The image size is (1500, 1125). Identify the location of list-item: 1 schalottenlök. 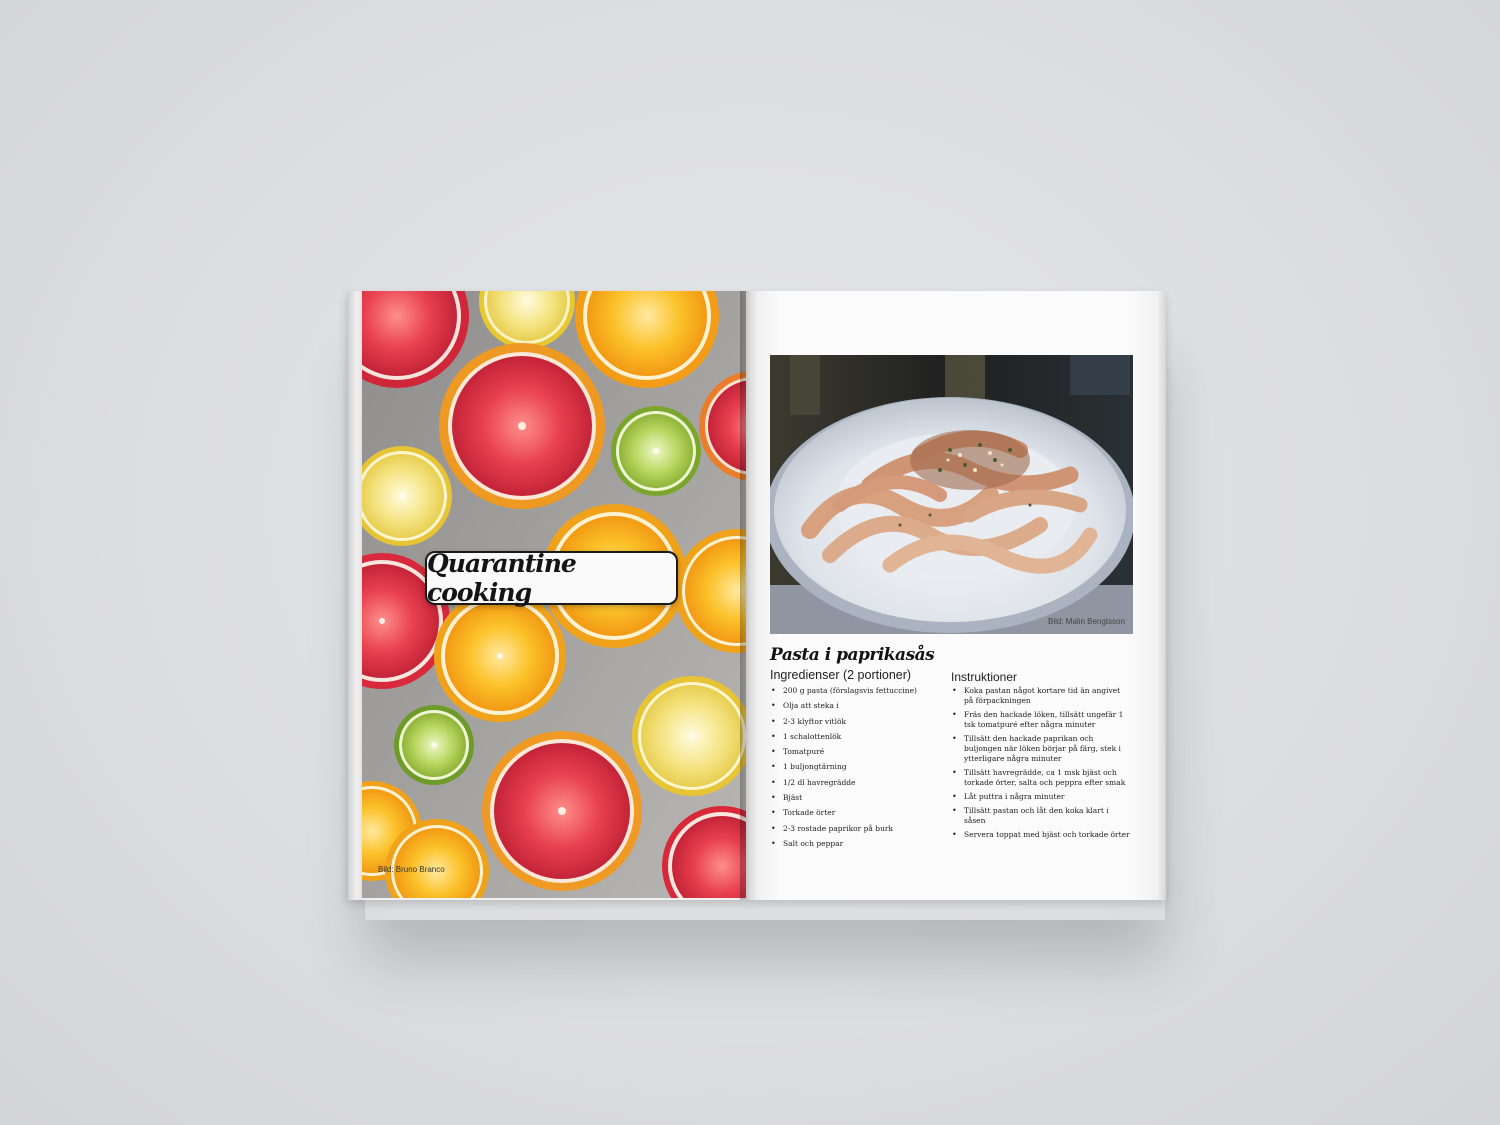
(855, 739).